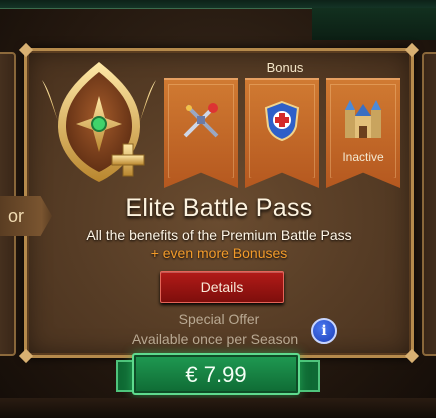 This screenshot has height=418, width=436. I want to click on pass-title: Elite Battle Pass, so click(219, 208).